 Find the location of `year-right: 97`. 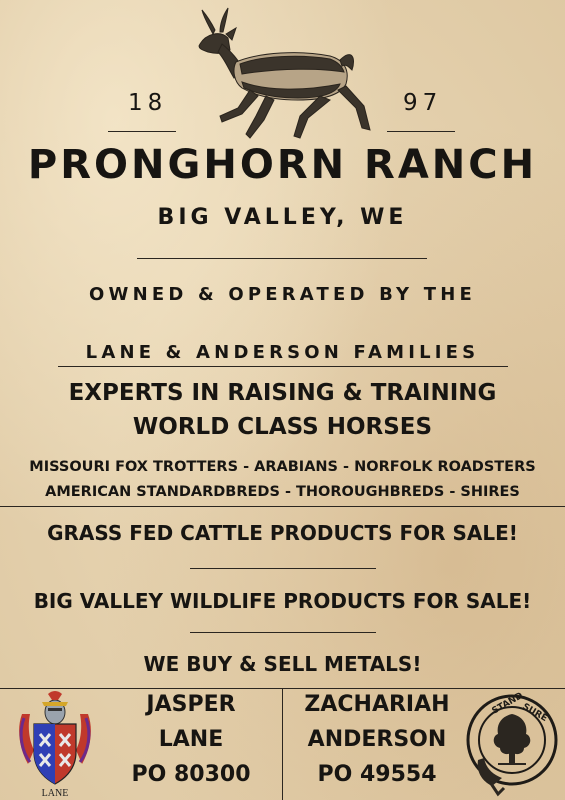

year-right: 97 is located at coordinates (423, 103).